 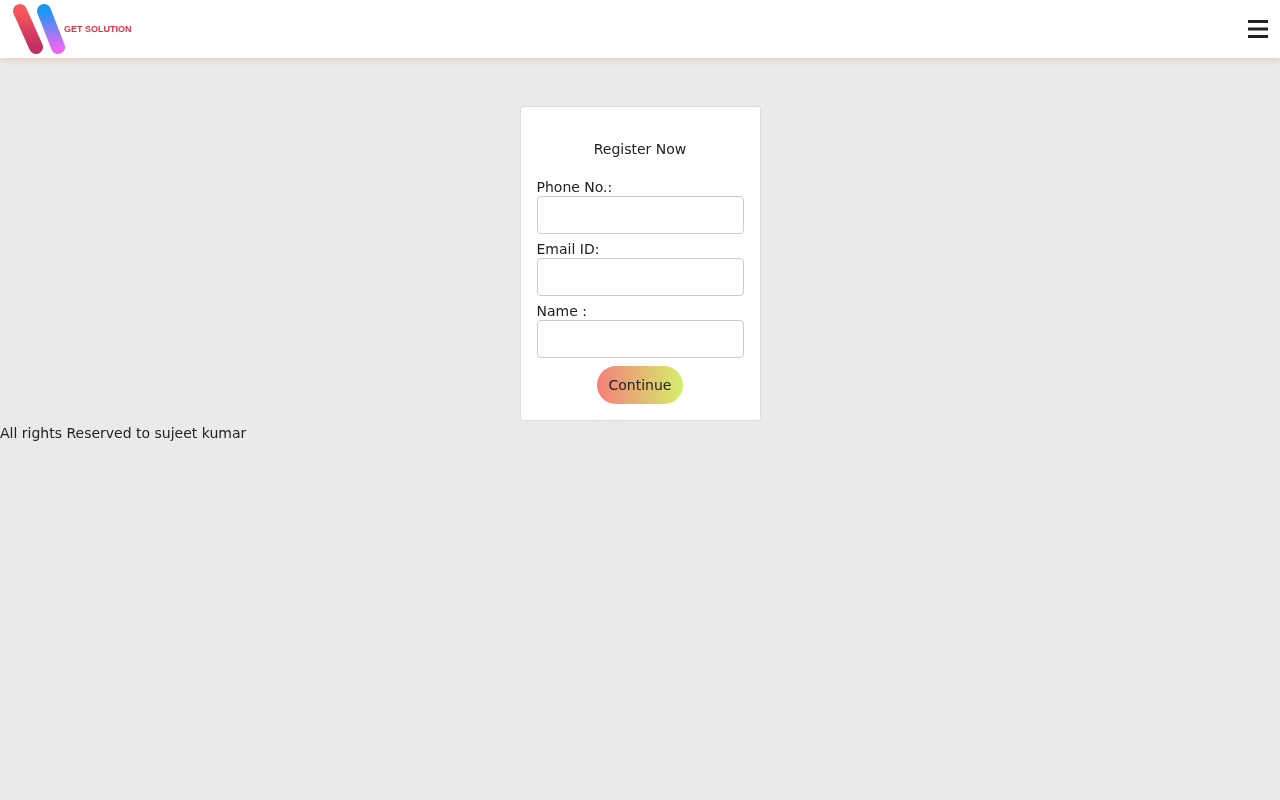 I want to click on logo-text: GET SOLUTION, so click(x=98, y=29).